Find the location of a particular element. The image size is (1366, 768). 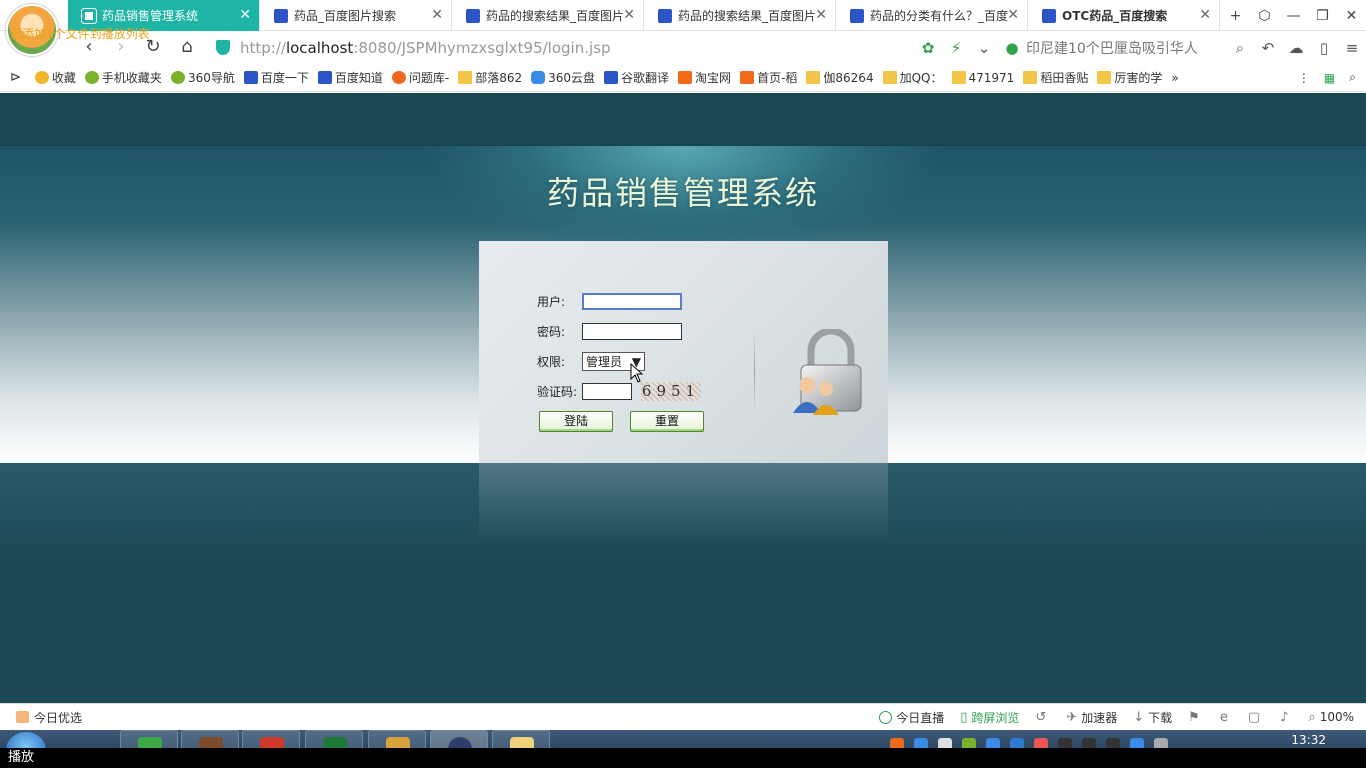

restore-page-button: ↺ is located at coordinates (1042, 717).